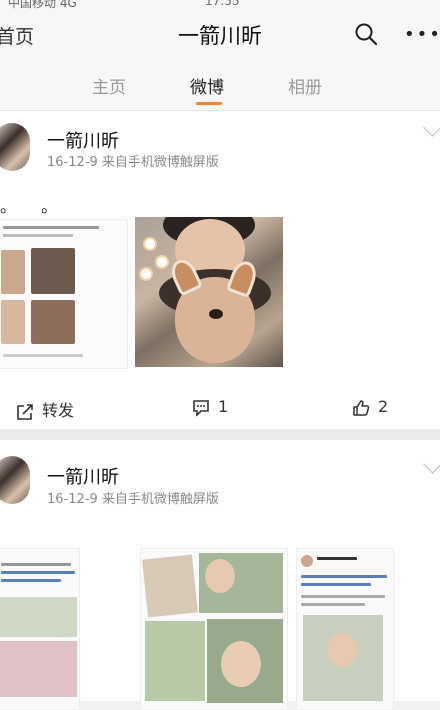 The height and width of the screenshot is (710, 440). I want to click on repost-label: 转发, so click(58, 410).